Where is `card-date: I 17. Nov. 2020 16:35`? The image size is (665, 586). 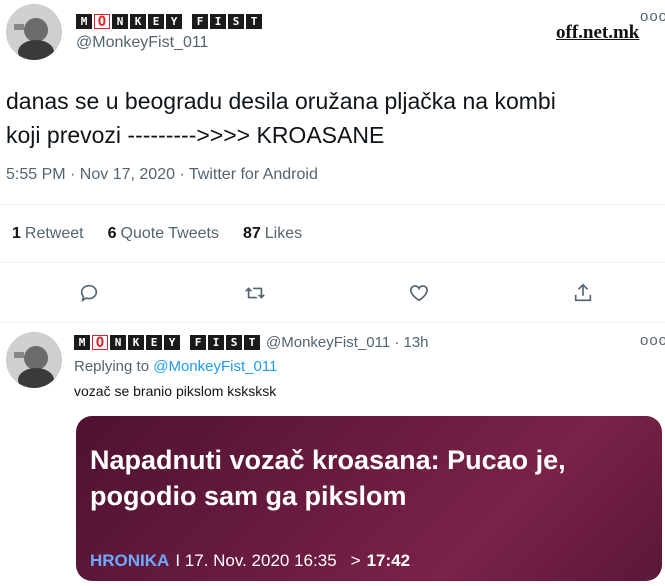 card-date: I 17. Nov. 2020 16:35 is located at coordinates (256, 560).